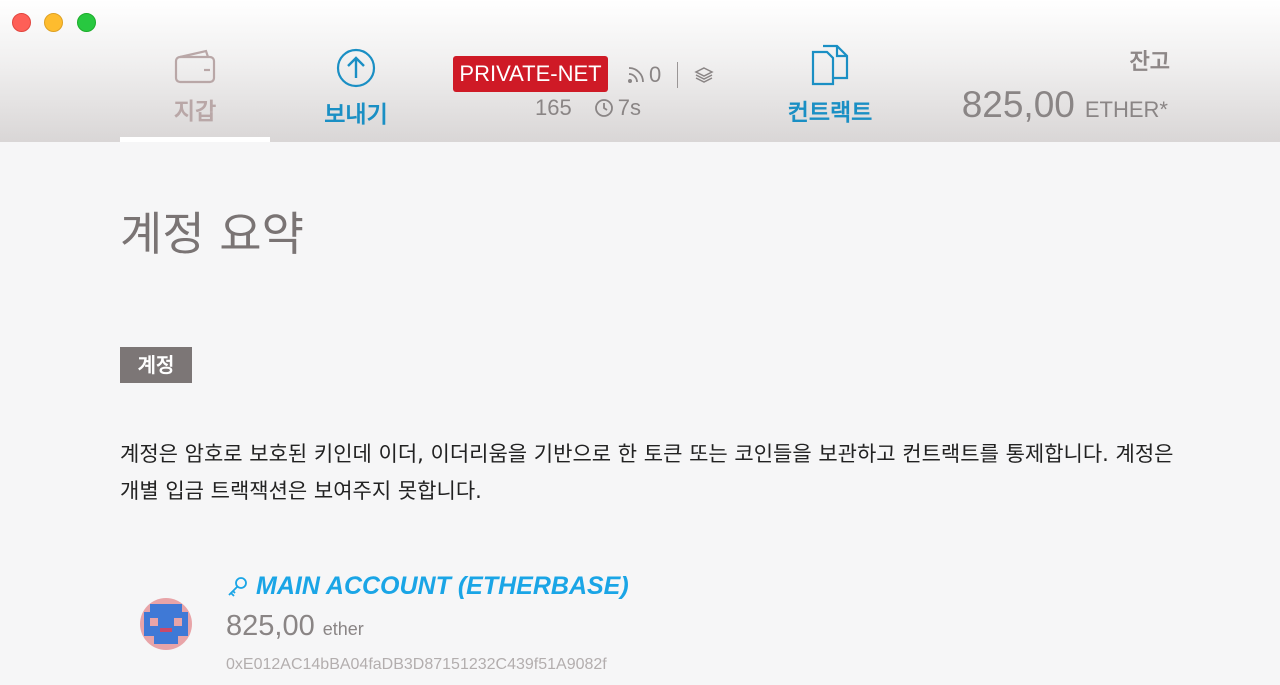  Describe the element at coordinates (195, 95) in the screenshot. I see `nav-tab-wallet: 지갑` at that location.